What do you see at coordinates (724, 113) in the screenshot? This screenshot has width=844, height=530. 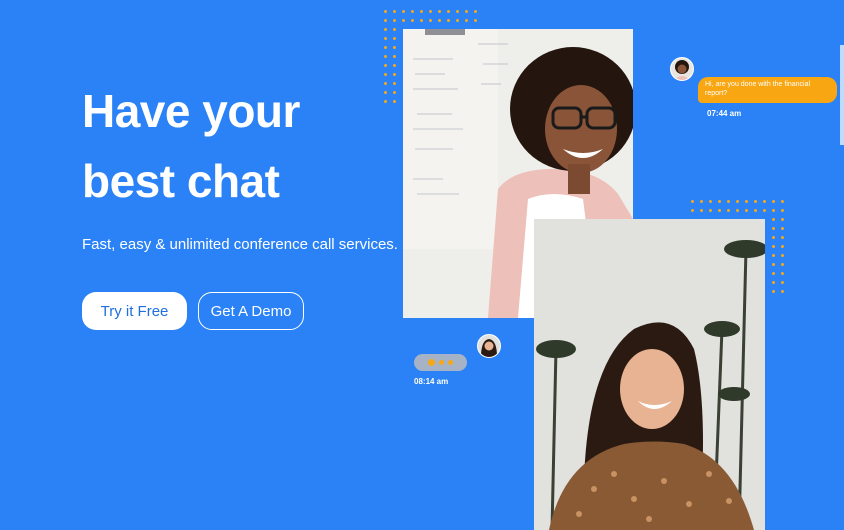 I see `message-time: 07:44 am` at bounding box center [724, 113].